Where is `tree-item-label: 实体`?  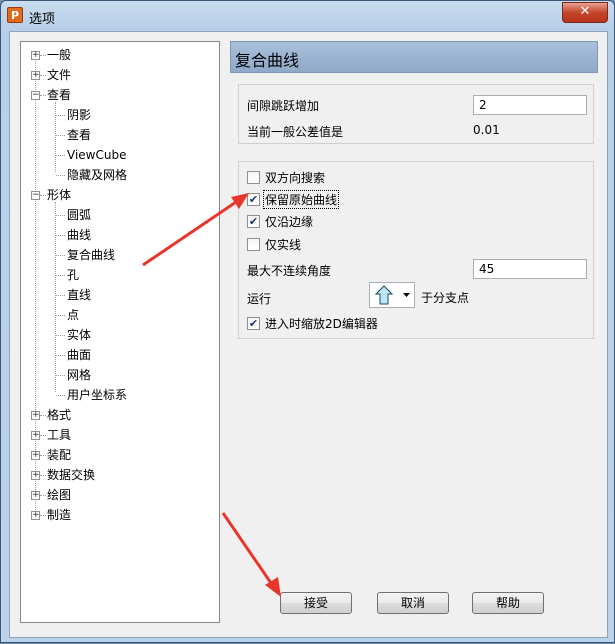 tree-item-label: 实体 is located at coordinates (79, 335).